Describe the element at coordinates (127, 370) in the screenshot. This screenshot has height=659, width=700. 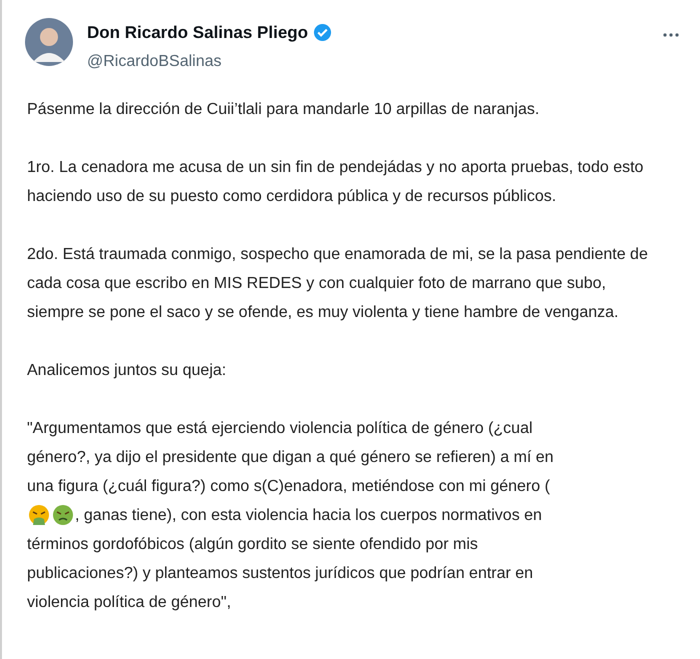
I see `tweet-paragraph: Analicemos juntos su queja:` at that location.